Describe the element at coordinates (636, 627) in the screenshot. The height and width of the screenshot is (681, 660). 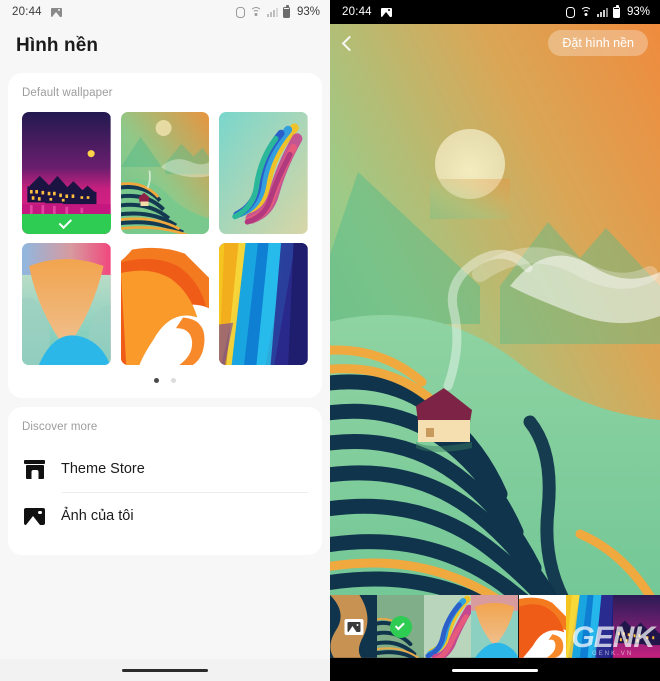
I see `filmstrip-item-night-village` at that location.